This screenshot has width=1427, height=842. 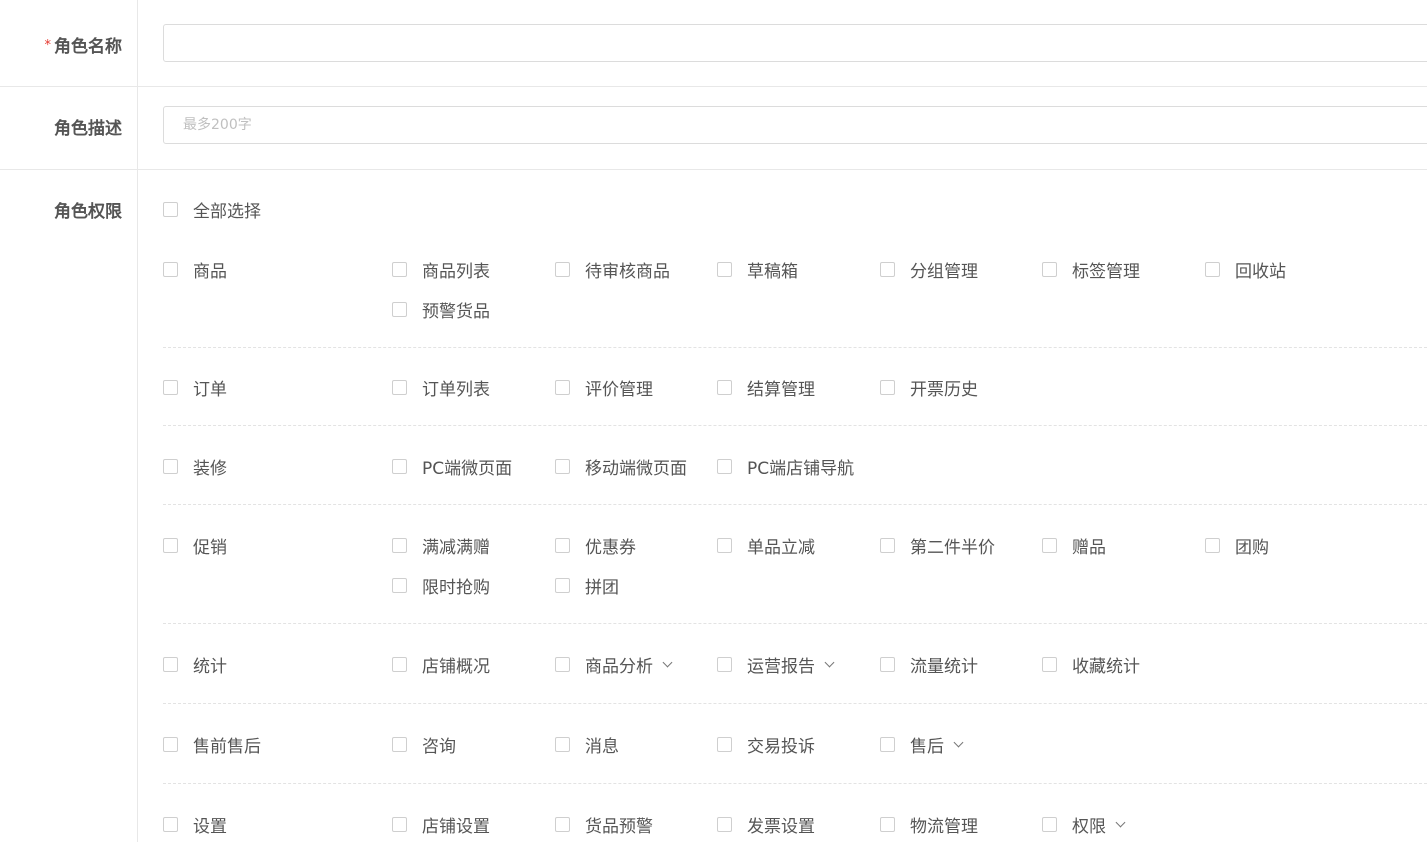 I want to click on permission-checkbox-label: 满减满赠, so click(x=456, y=548).